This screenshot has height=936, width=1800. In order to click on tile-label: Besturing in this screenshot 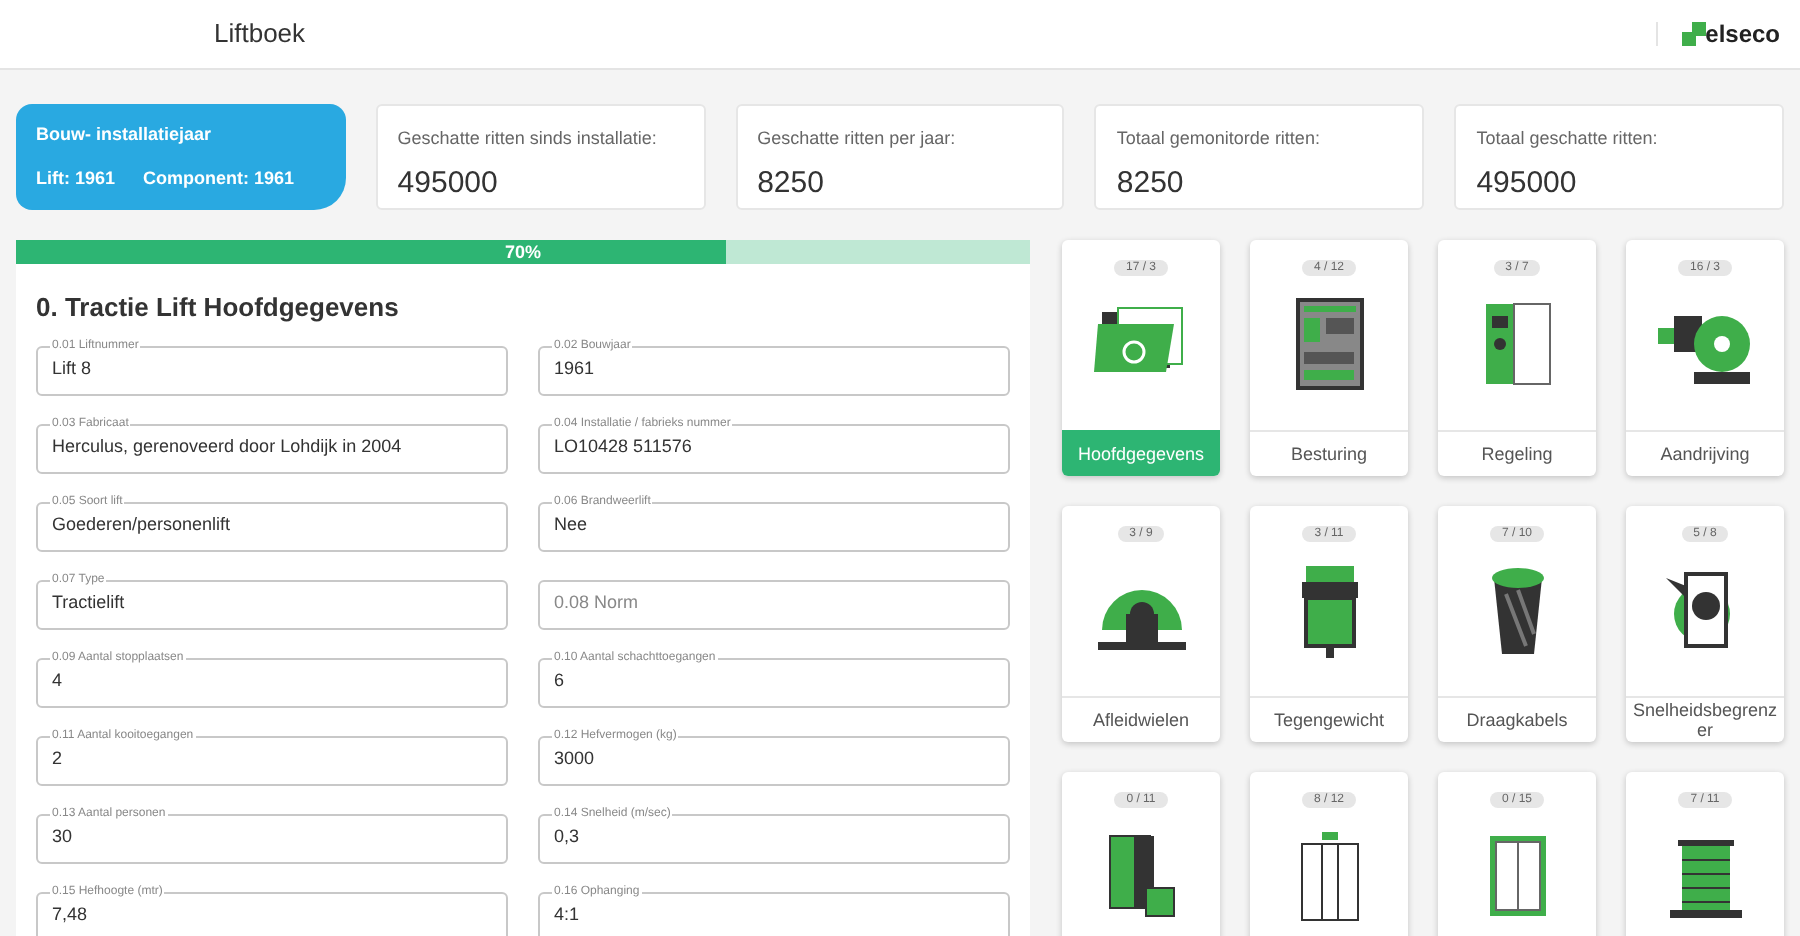, I will do `click(1329, 453)`.